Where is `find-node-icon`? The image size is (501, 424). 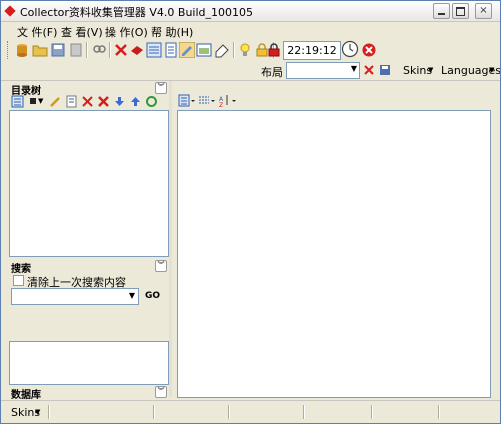 find-node-icon is located at coordinates (87, 101).